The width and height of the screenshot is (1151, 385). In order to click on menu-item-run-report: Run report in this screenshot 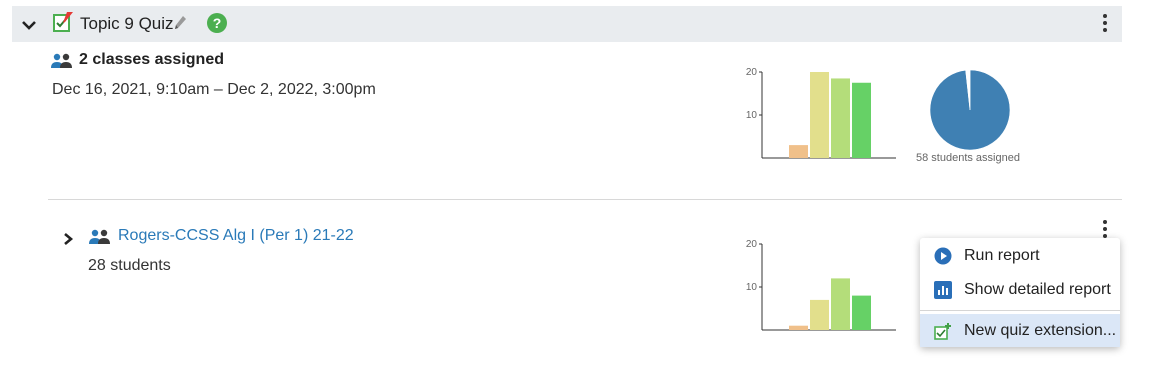, I will do `click(1020, 255)`.